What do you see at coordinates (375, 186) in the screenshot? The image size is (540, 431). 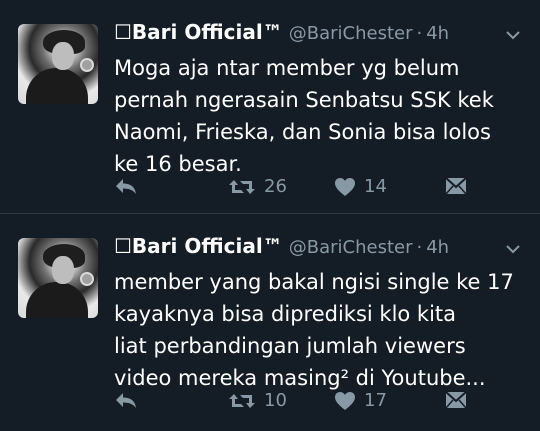 I see `like-count: 14` at bounding box center [375, 186].